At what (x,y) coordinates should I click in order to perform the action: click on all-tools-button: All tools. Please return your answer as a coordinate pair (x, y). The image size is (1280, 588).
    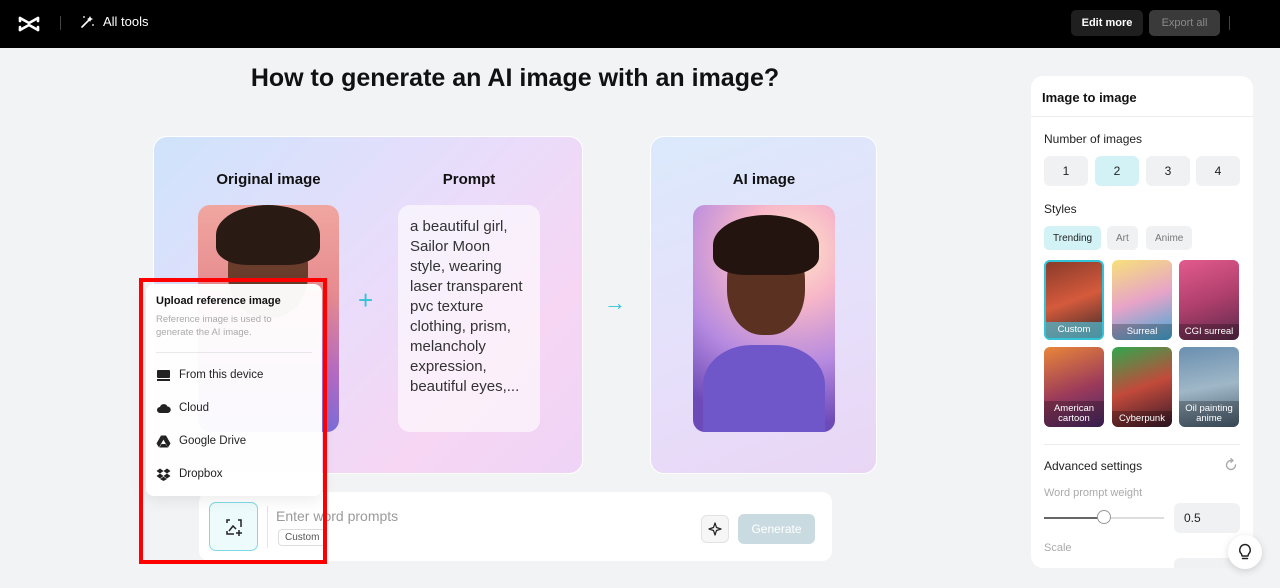
    Looking at the image, I should click on (114, 21).